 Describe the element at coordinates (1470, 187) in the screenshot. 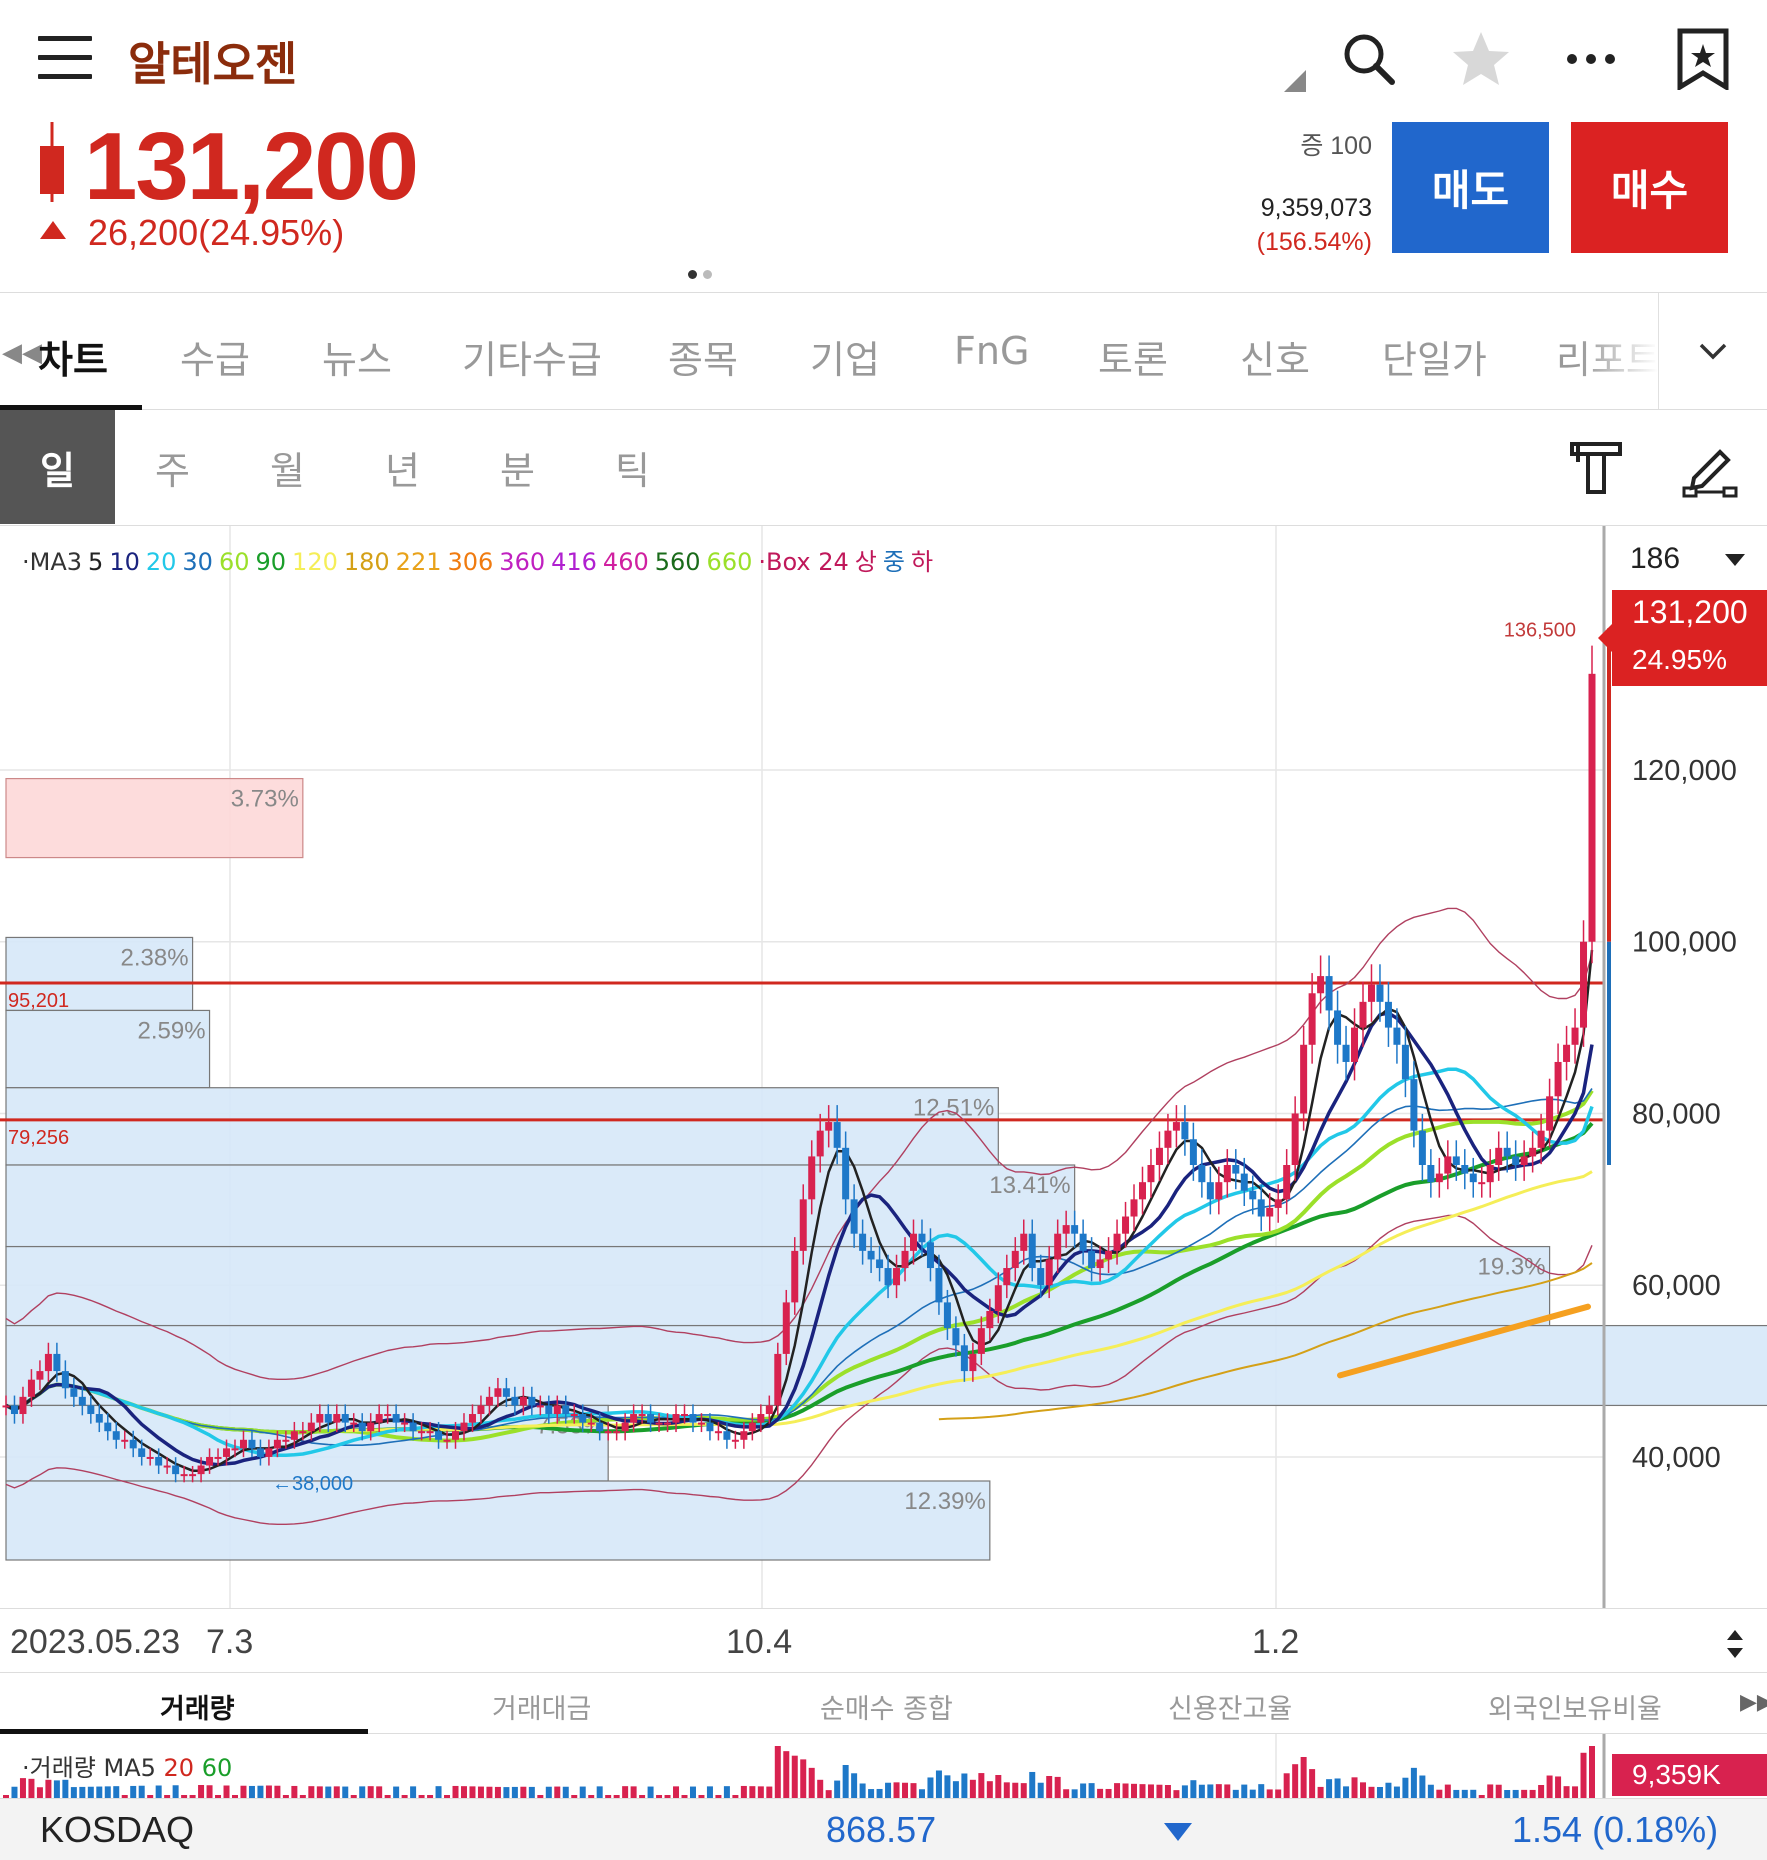

I see `sell-button: 매도` at that location.